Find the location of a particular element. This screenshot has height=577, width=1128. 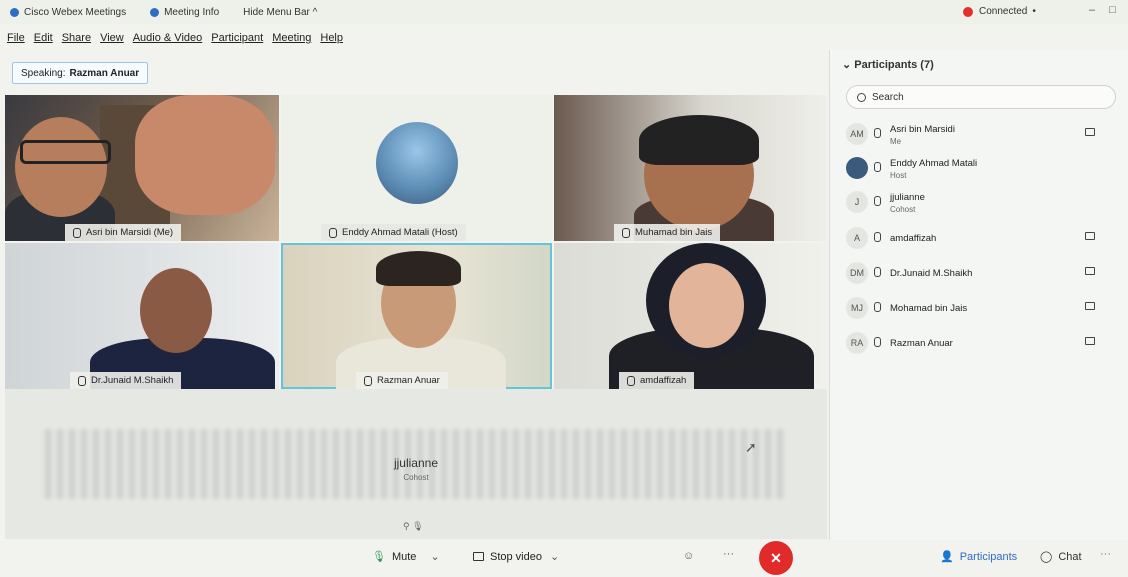

meeting-info-label: Meeting Info is located at coordinates (192, 12).